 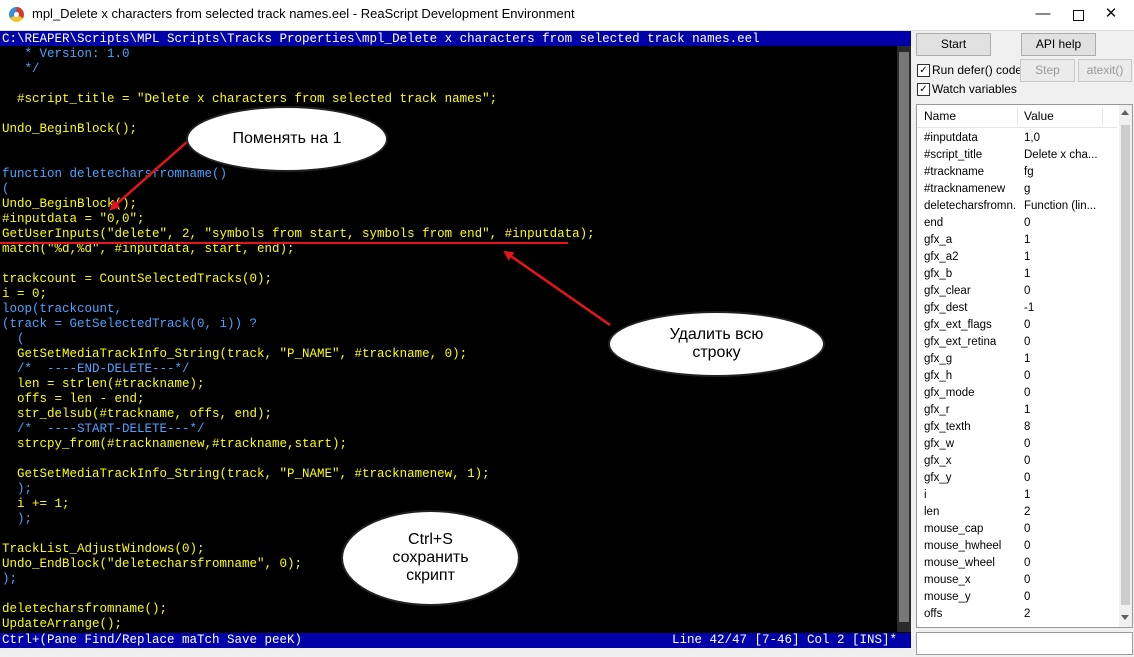 What do you see at coordinates (1067, 172) in the screenshot?
I see `variable-value: fg` at bounding box center [1067, 172].